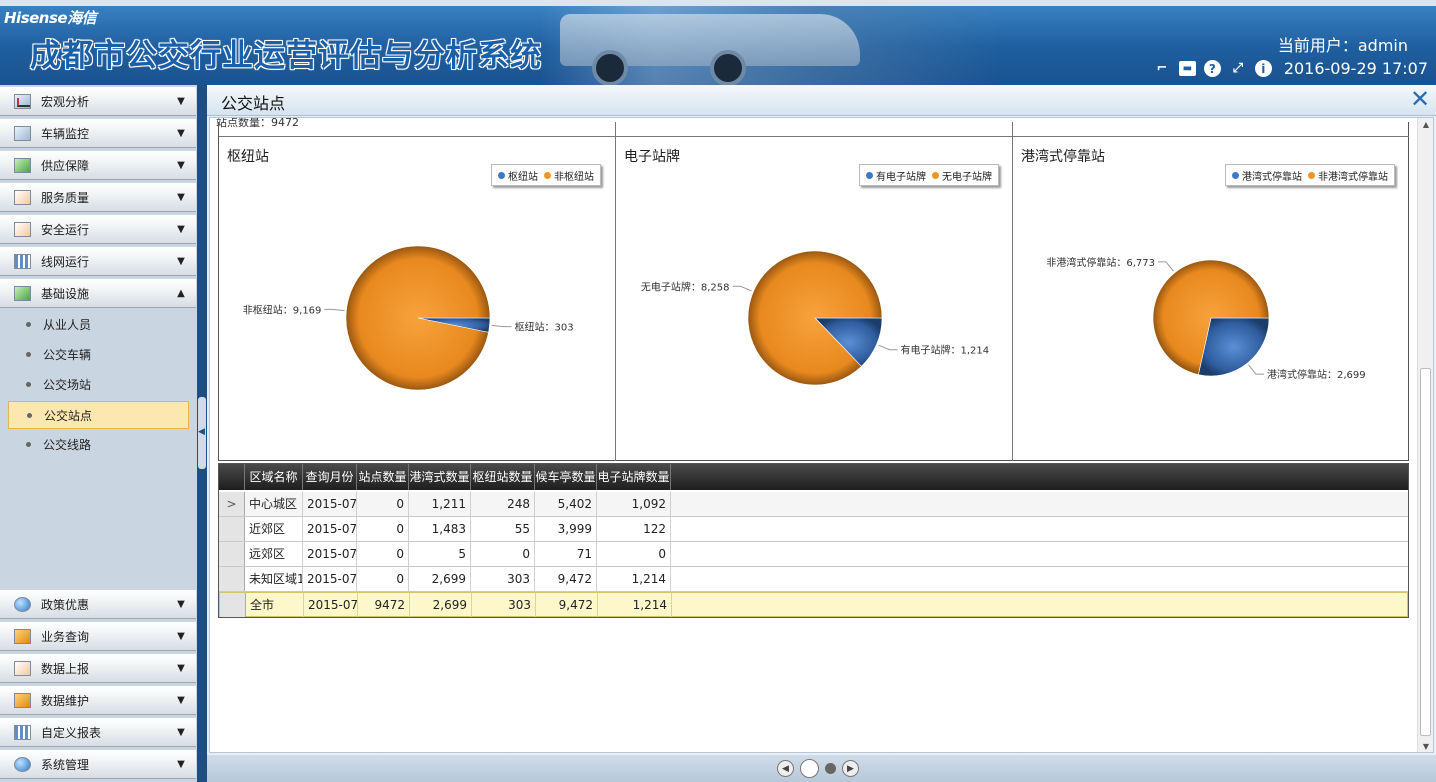 Image resolution: width=1436 pixels, height=782 pixels. What do you see at coordinates (566, 504) in the screenshot?
I see `table-cell: 5,402` at bounding box center [566, 504].